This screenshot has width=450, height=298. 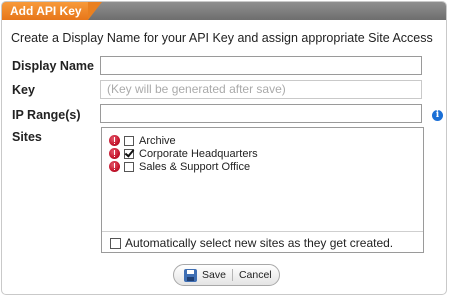 I want to click on site-name: Sales & Support Office, so click(x=195, y=166).